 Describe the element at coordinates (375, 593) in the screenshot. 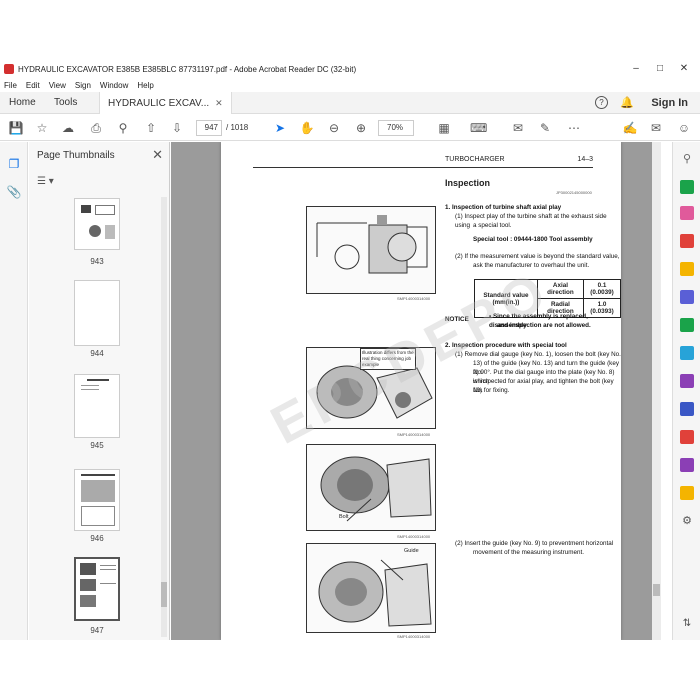

I see `guide-illustration` at that location.